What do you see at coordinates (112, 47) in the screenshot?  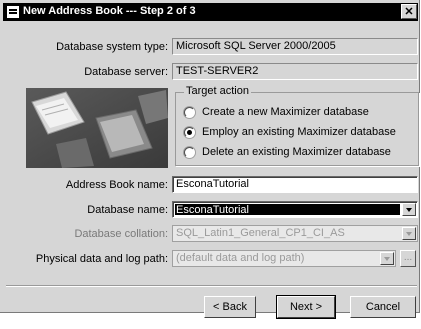 I see `db-system-type-label: Database system type:` at bounding box center [112, 47].